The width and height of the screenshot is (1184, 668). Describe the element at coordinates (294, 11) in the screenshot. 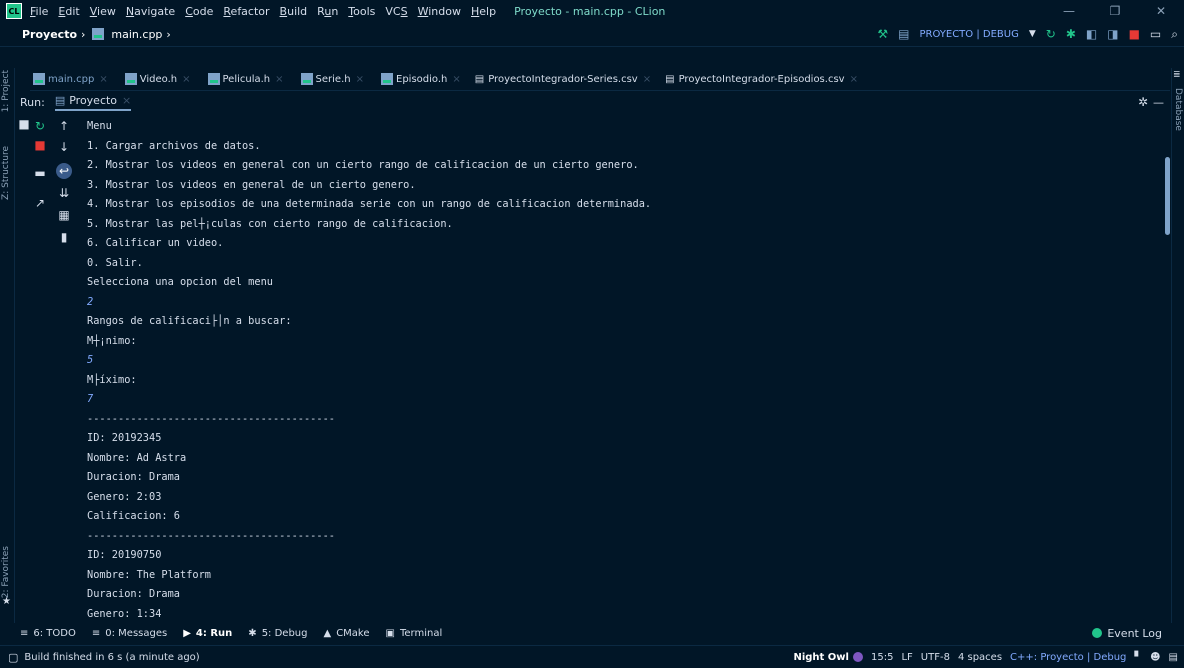

I see `menu-build: Build` at that location.